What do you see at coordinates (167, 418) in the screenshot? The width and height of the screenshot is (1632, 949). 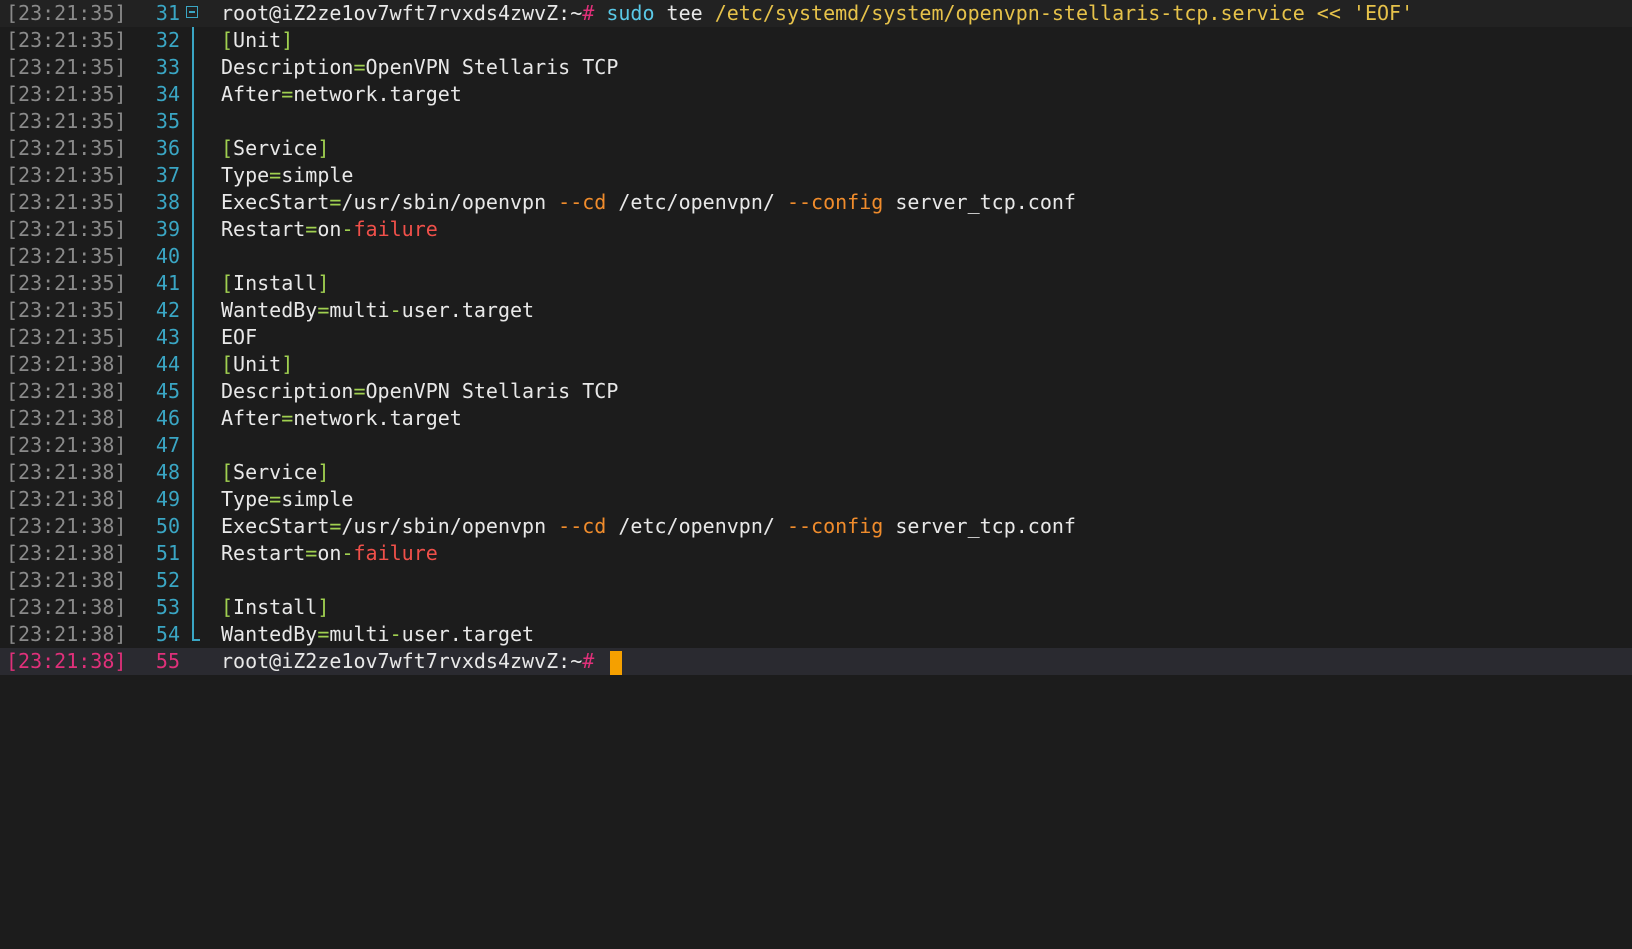 I see `line-number: 46` at bounding box center [167, 418].